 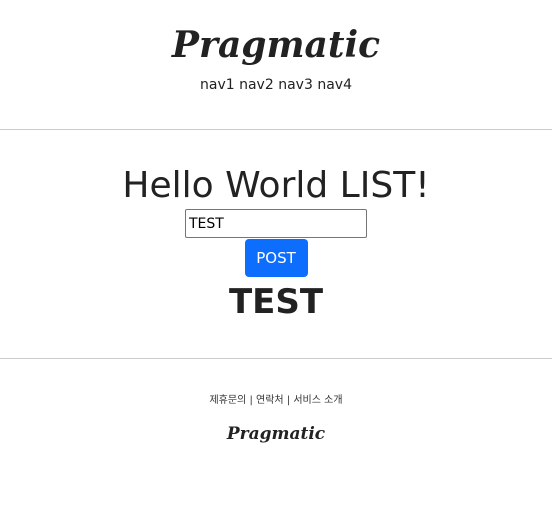 I want to click on nav-bar: nav1 nav2 nav3 nav4, so click(x=276, y=85).